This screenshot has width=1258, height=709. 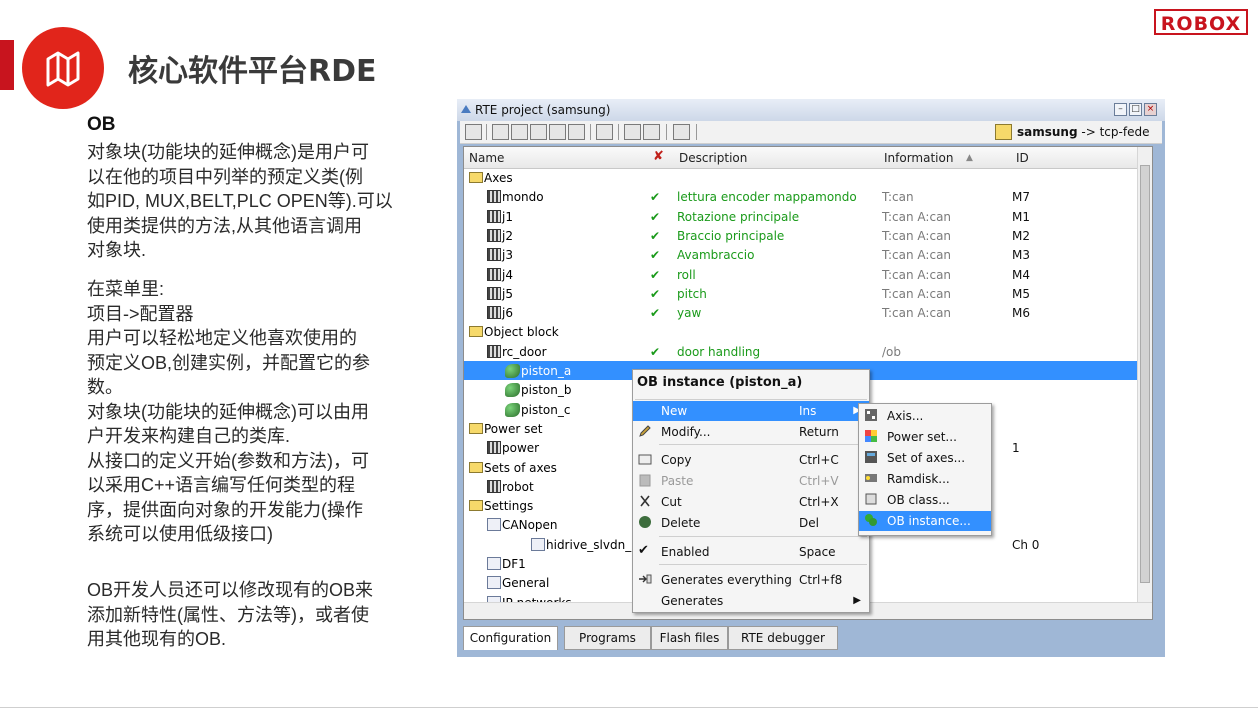 I want to click on tab-configuration: Configuration, so click(x=510, y=638).